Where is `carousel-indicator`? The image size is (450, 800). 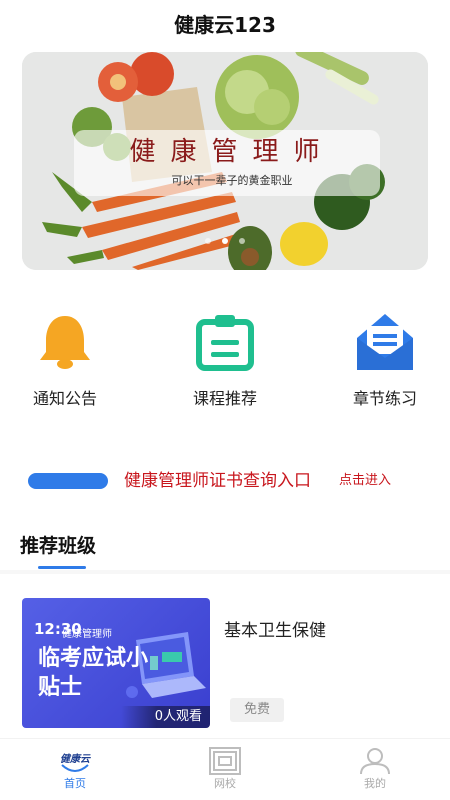
carousel-indicator is located at coordinates (225, 238).